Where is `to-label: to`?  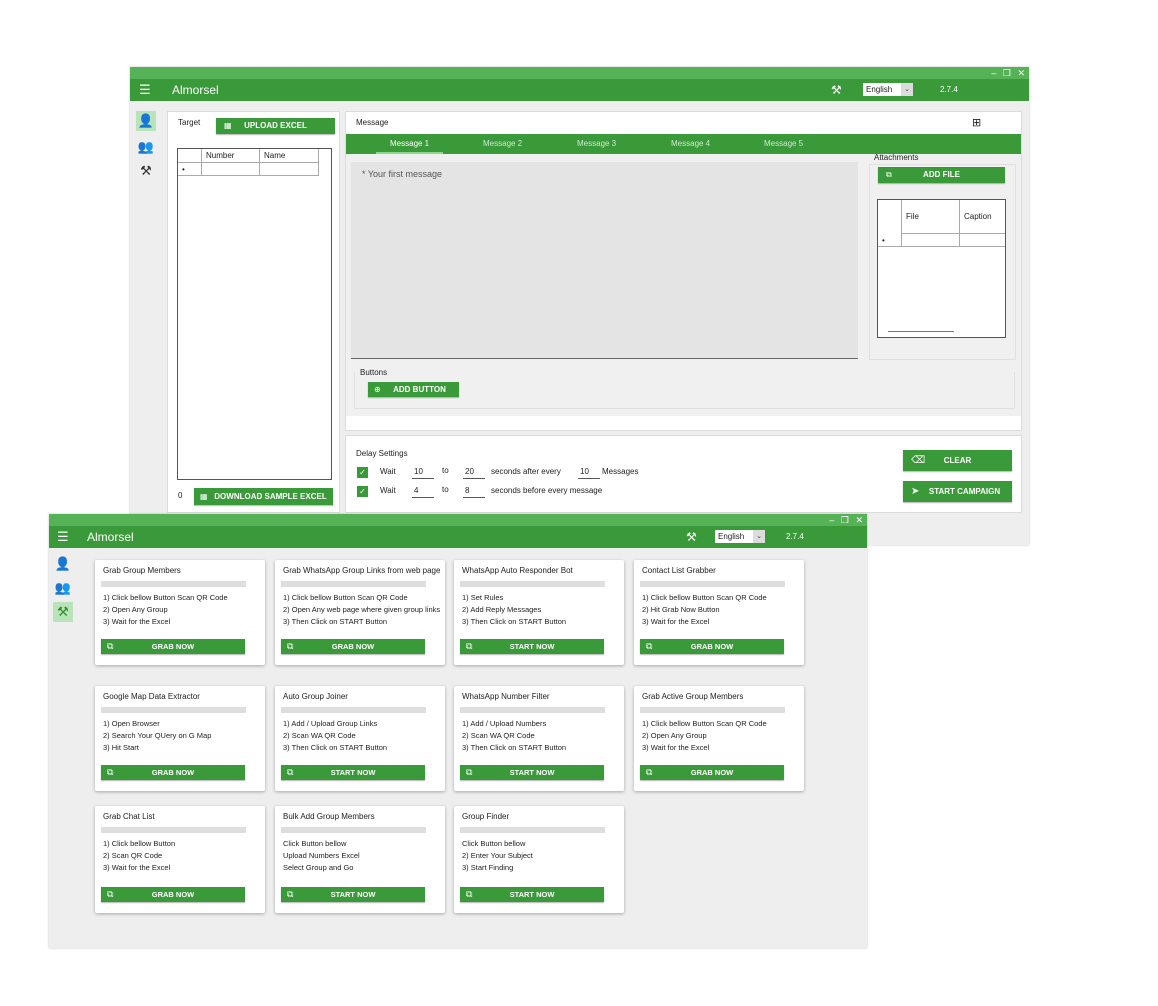 to-label: to is located at coordinates (445, 470).